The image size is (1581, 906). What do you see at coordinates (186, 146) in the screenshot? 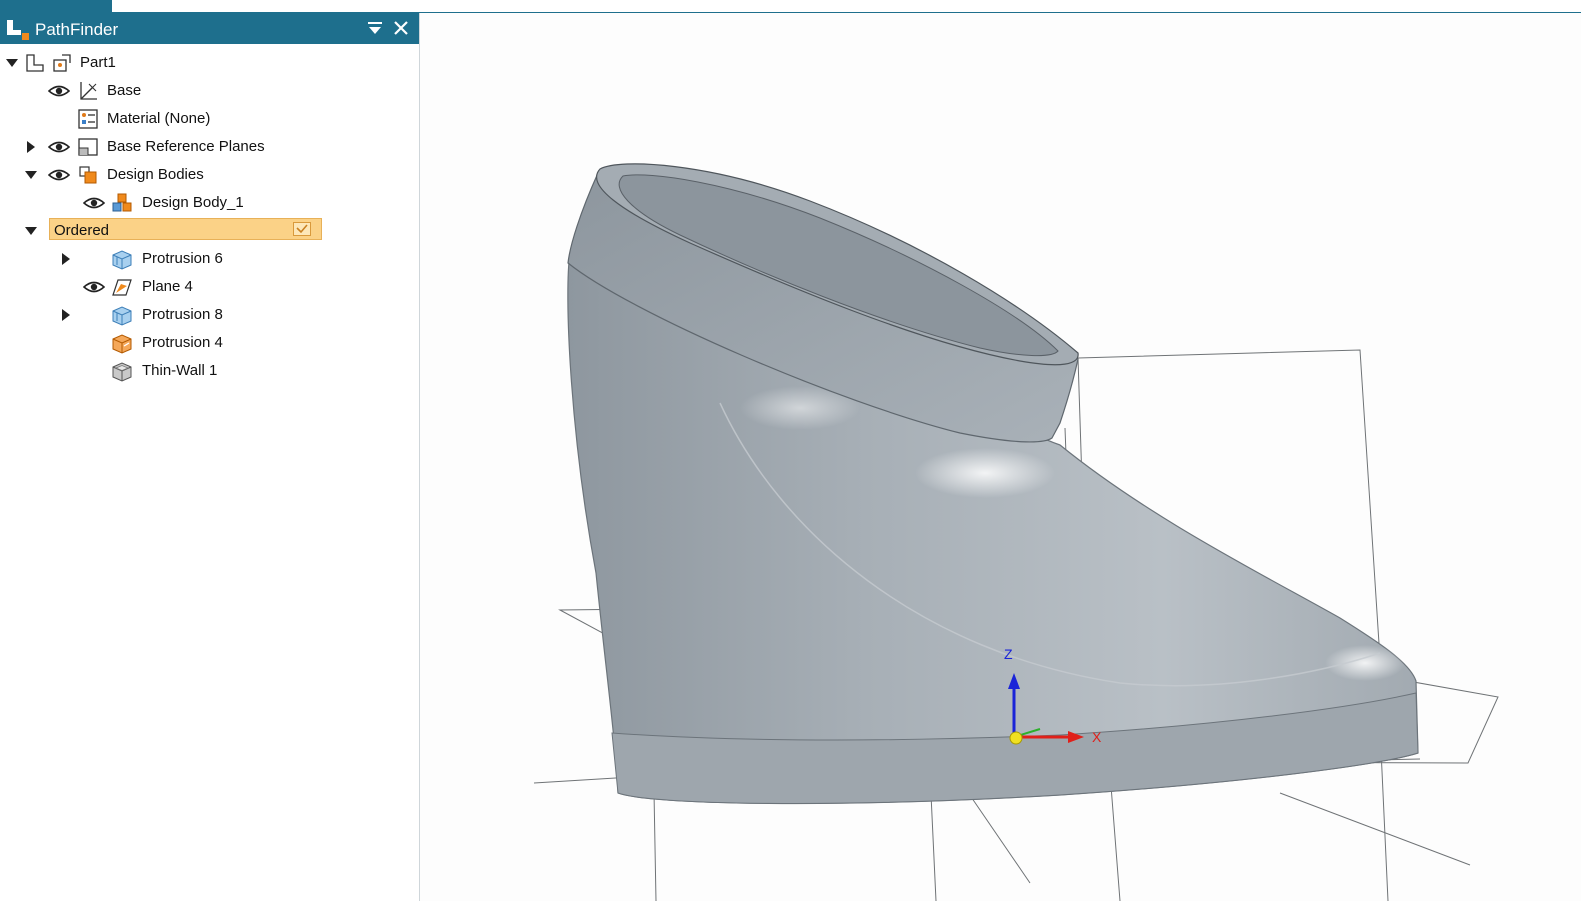
I see `tree-item-label: Base Reference Planes` at bounding box center [186, 146].